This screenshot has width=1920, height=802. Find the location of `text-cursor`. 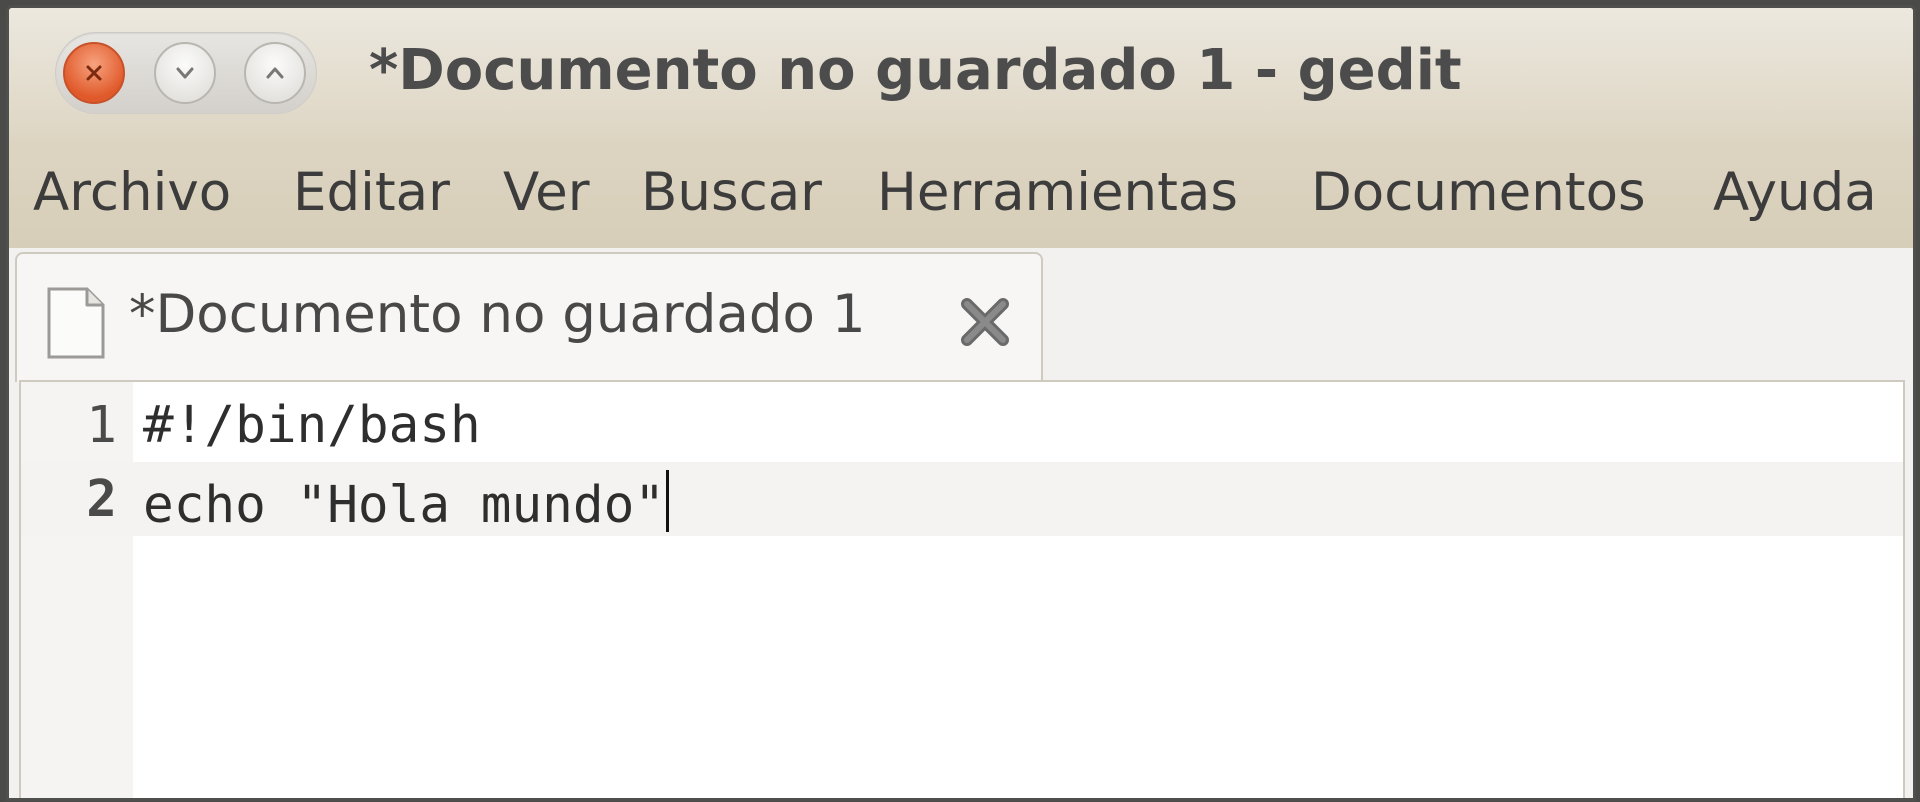

text-cursor is located at coordinates (667, 501).